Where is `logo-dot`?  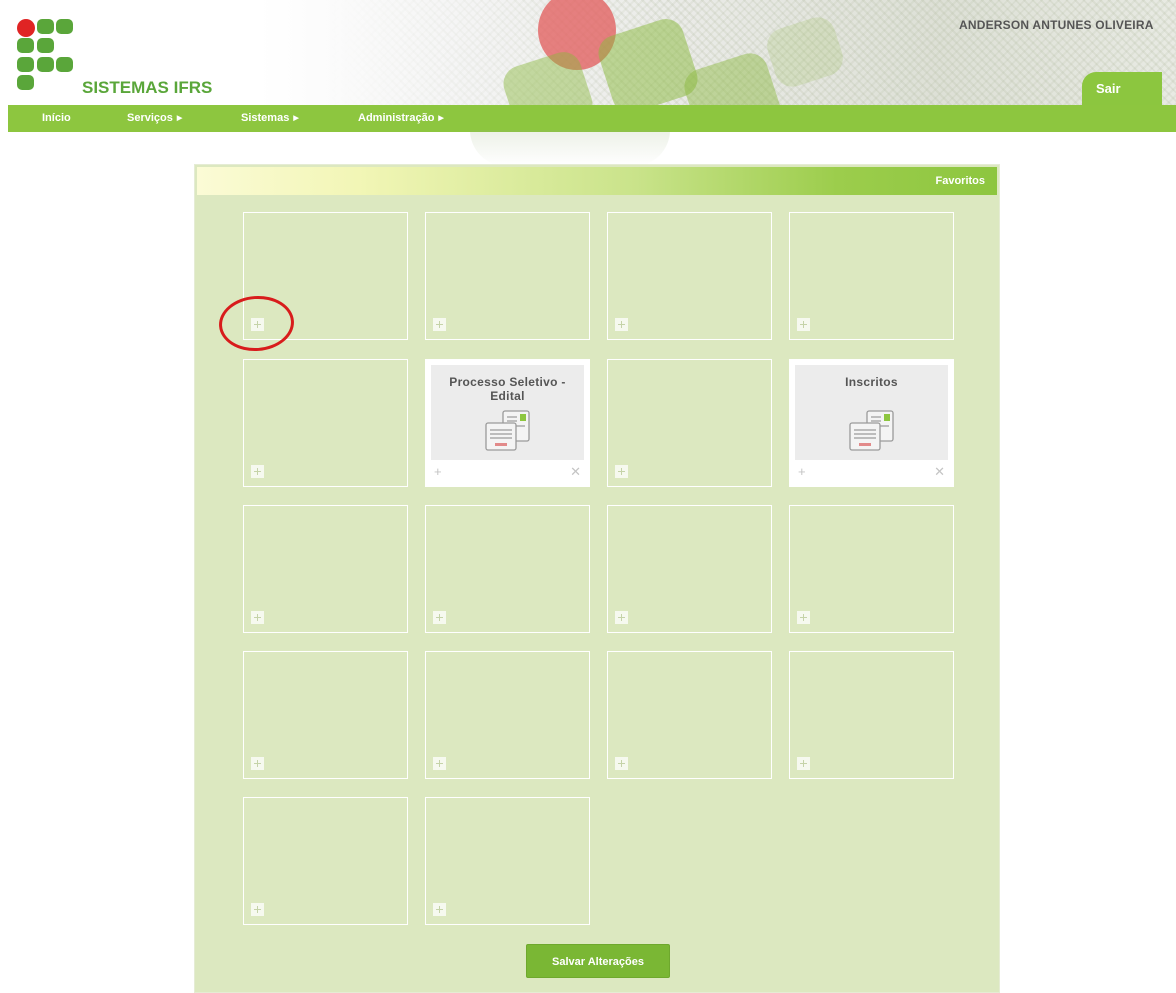
logo-dot is located at coordinates (26, 28).